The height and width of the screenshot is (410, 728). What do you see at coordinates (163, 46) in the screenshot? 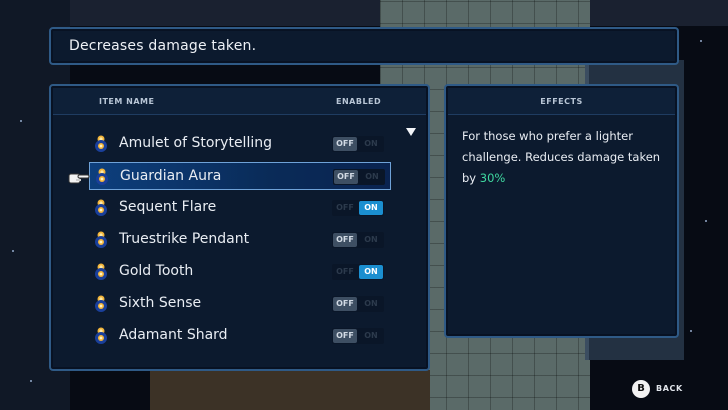
I see `description-text: Decreases damage taken.` at bounding box center [163, 46].